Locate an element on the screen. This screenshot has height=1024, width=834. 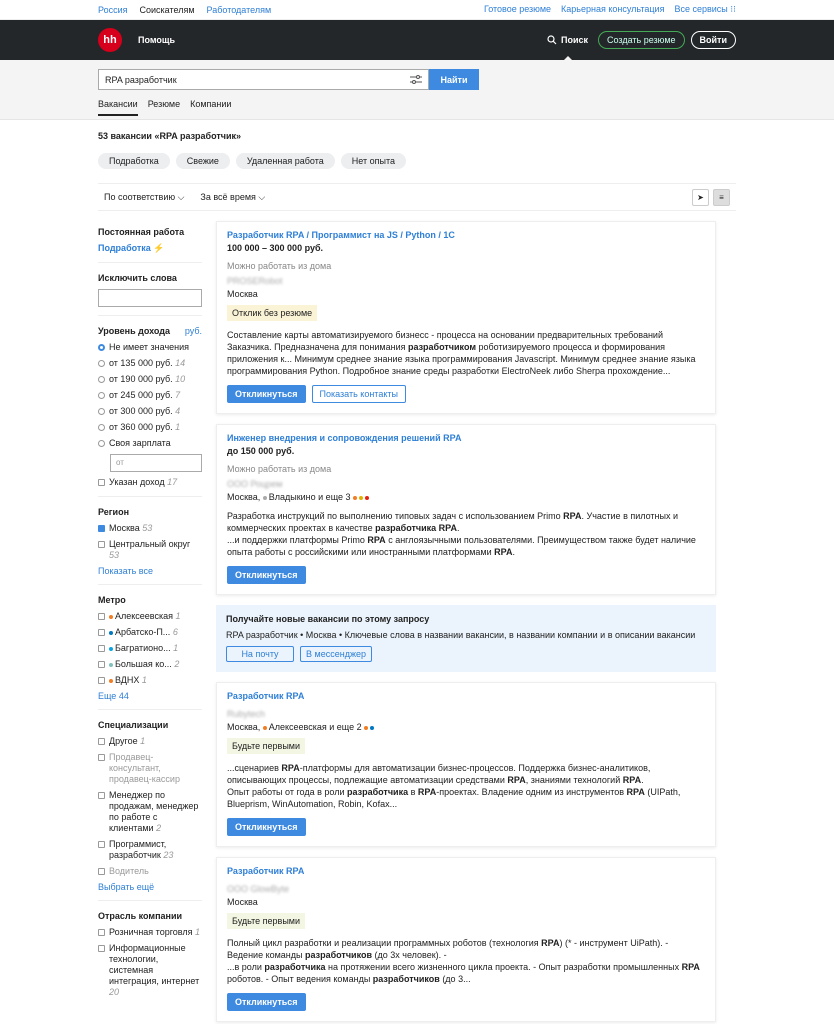
help-link: Помощь is located at coordinates (342, 40).